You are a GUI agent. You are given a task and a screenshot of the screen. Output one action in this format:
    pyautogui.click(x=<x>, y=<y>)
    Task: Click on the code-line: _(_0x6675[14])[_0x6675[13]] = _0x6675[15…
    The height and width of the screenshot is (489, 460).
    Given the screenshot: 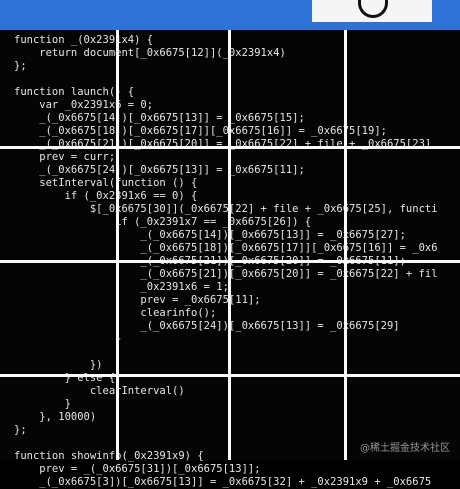 What is the action you would take?
    pyautogui.click(x=159, y=118)
    